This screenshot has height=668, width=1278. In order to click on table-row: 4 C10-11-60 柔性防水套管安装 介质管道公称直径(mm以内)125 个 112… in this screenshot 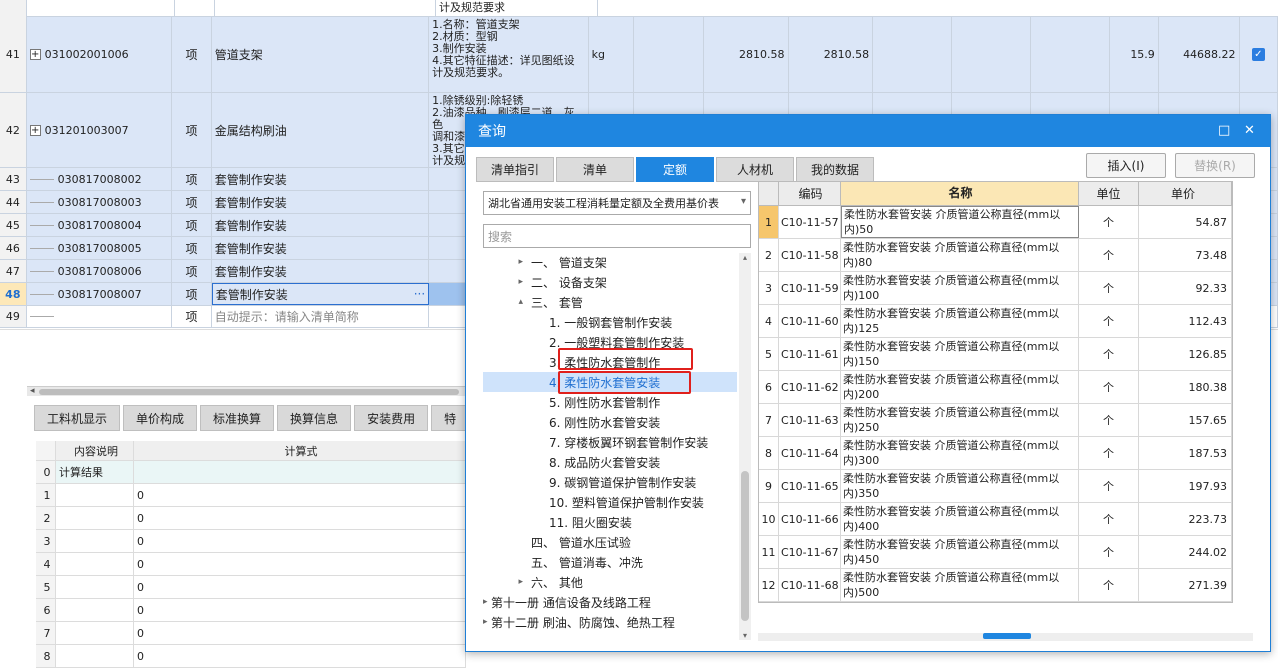, I will do `click(995, 321)`.